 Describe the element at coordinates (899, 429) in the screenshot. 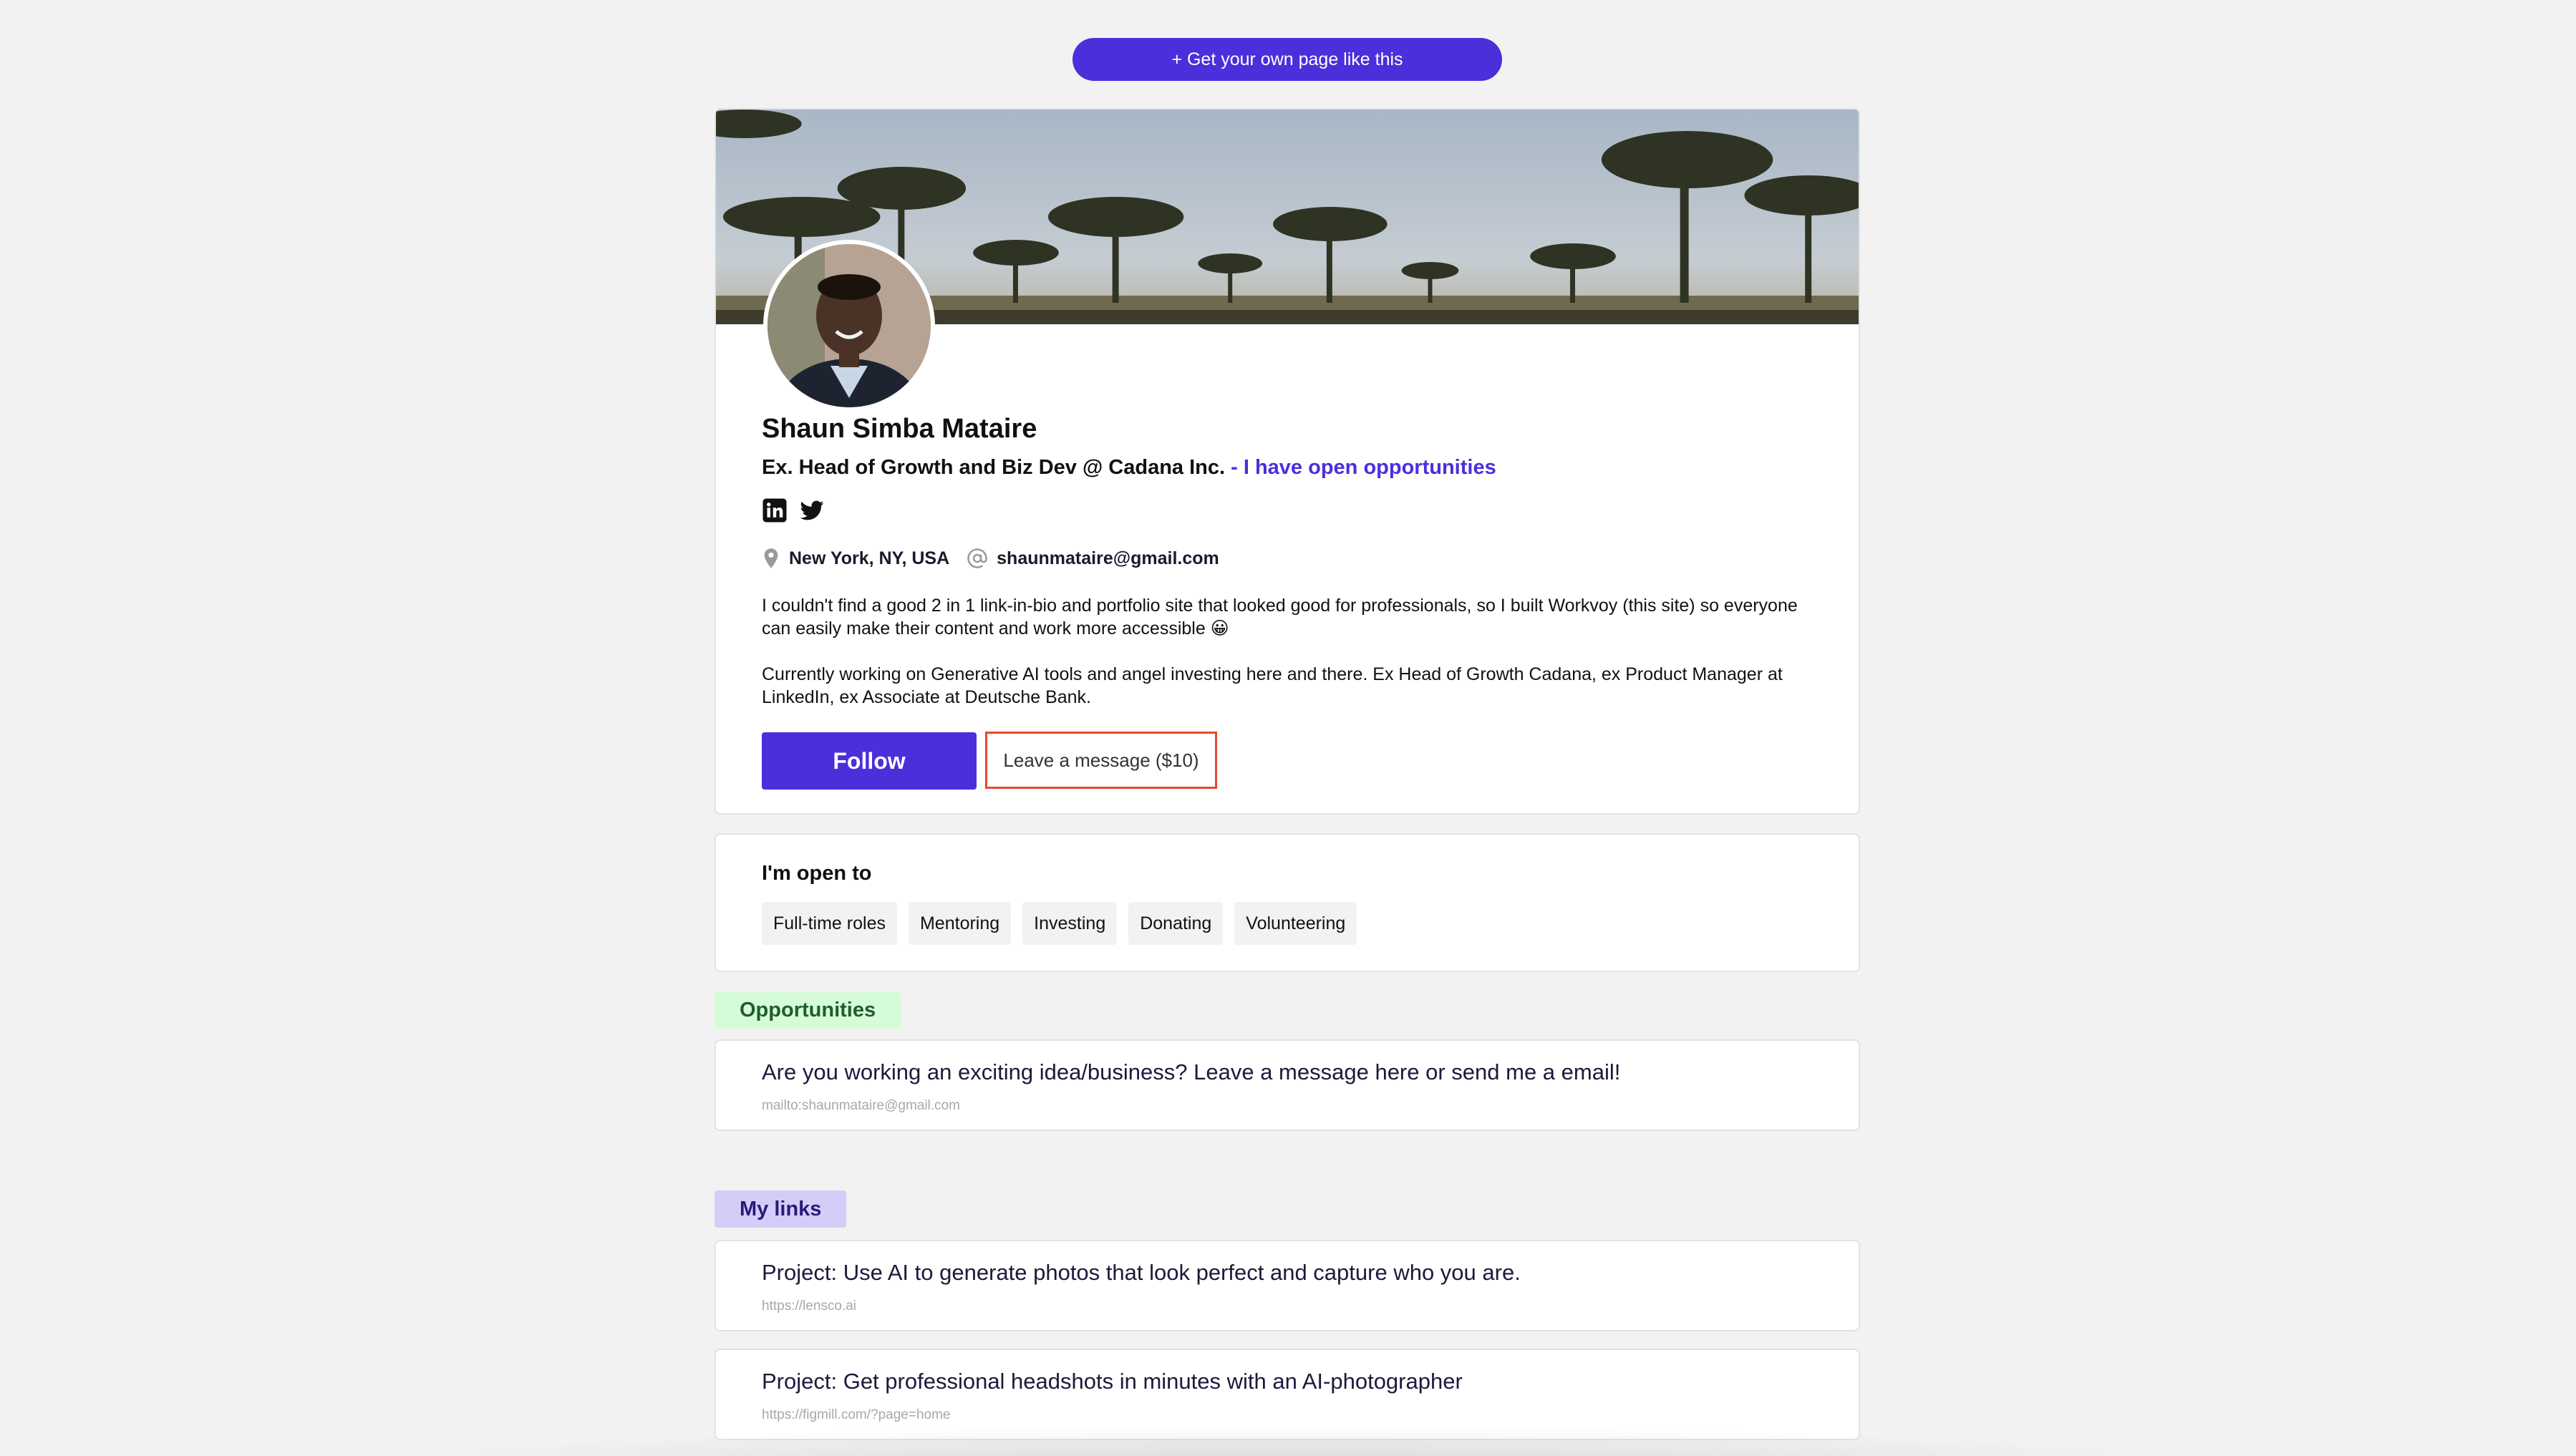

I see `profile-name: Shaun Simba Mataire` at that location.